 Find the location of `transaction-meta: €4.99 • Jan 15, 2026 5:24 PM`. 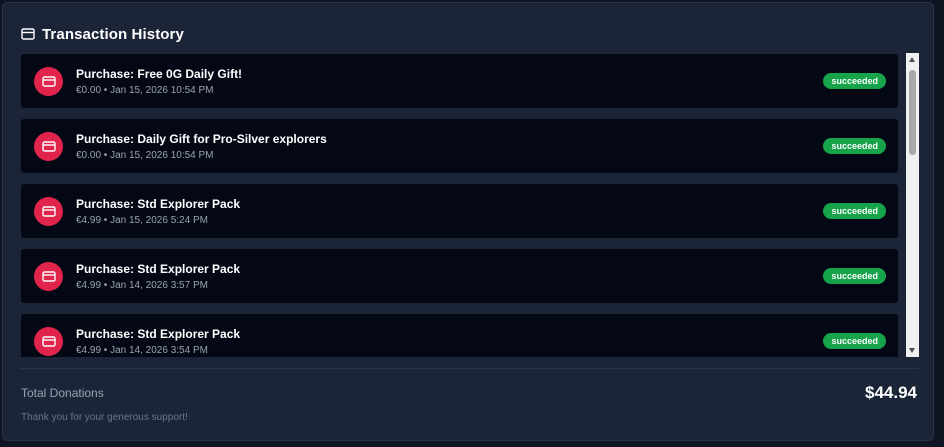

transaction-meta: €4.99 • Jan 15, 2026 5:24 PM is located at coordinates (142, 220).